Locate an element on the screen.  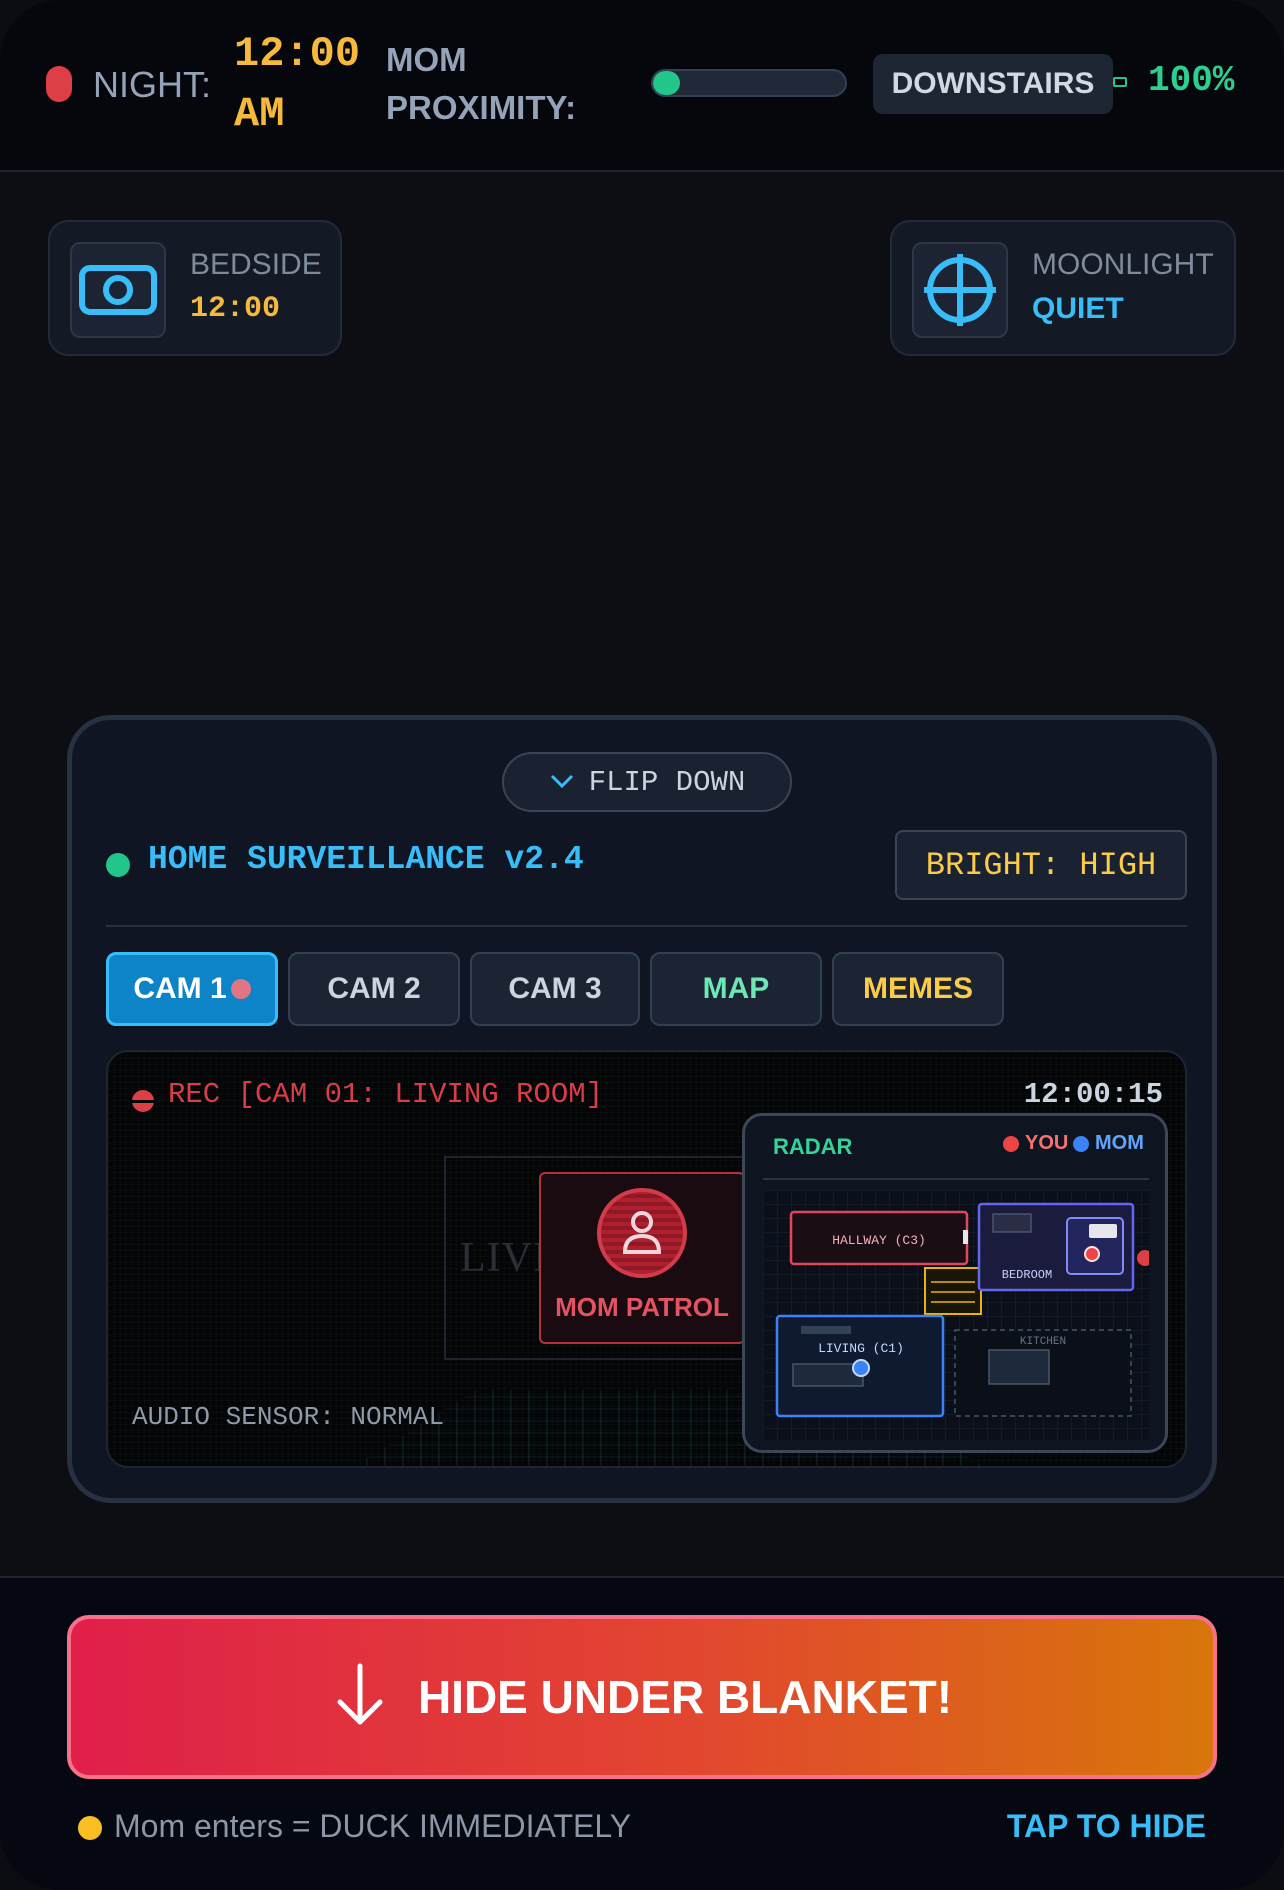
feed-timestamp: 12:00:15 is located at coordinates (1093, 1094).